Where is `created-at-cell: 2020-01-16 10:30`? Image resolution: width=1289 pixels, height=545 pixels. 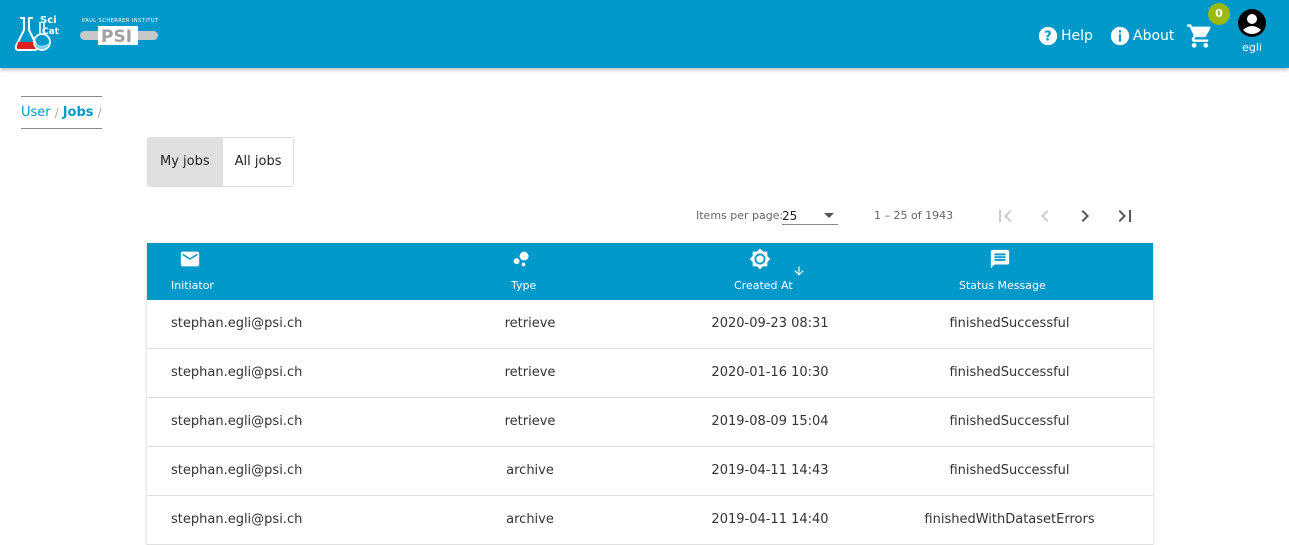 created-at-cell: 2020-01-16 10:30 is located at coordinates (770, 372).